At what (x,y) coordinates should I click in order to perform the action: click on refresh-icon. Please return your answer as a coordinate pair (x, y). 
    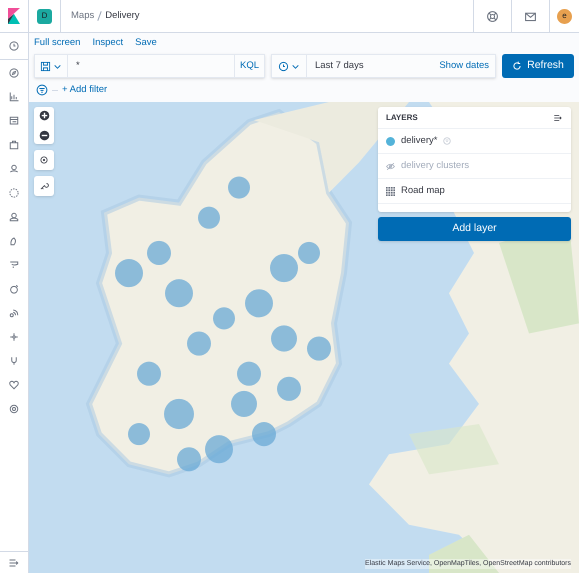
    Looking at the image, I should click on (517, 66).